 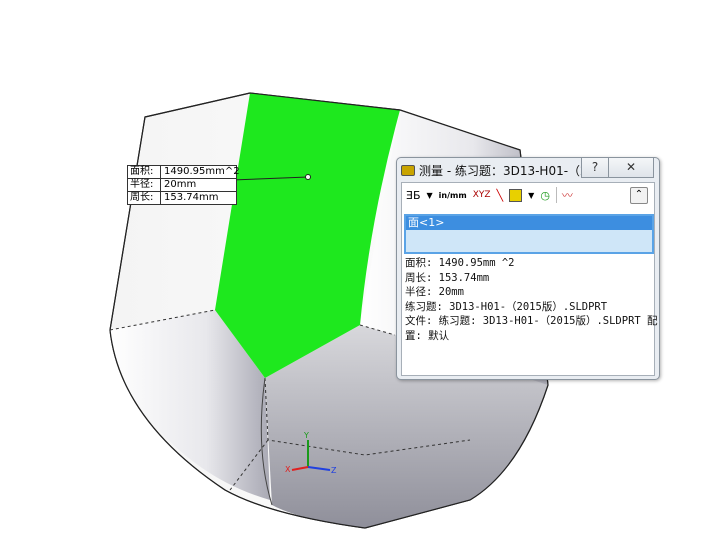 I want to click on point-to-point-icon: ╲, so click(x=500, y=195).